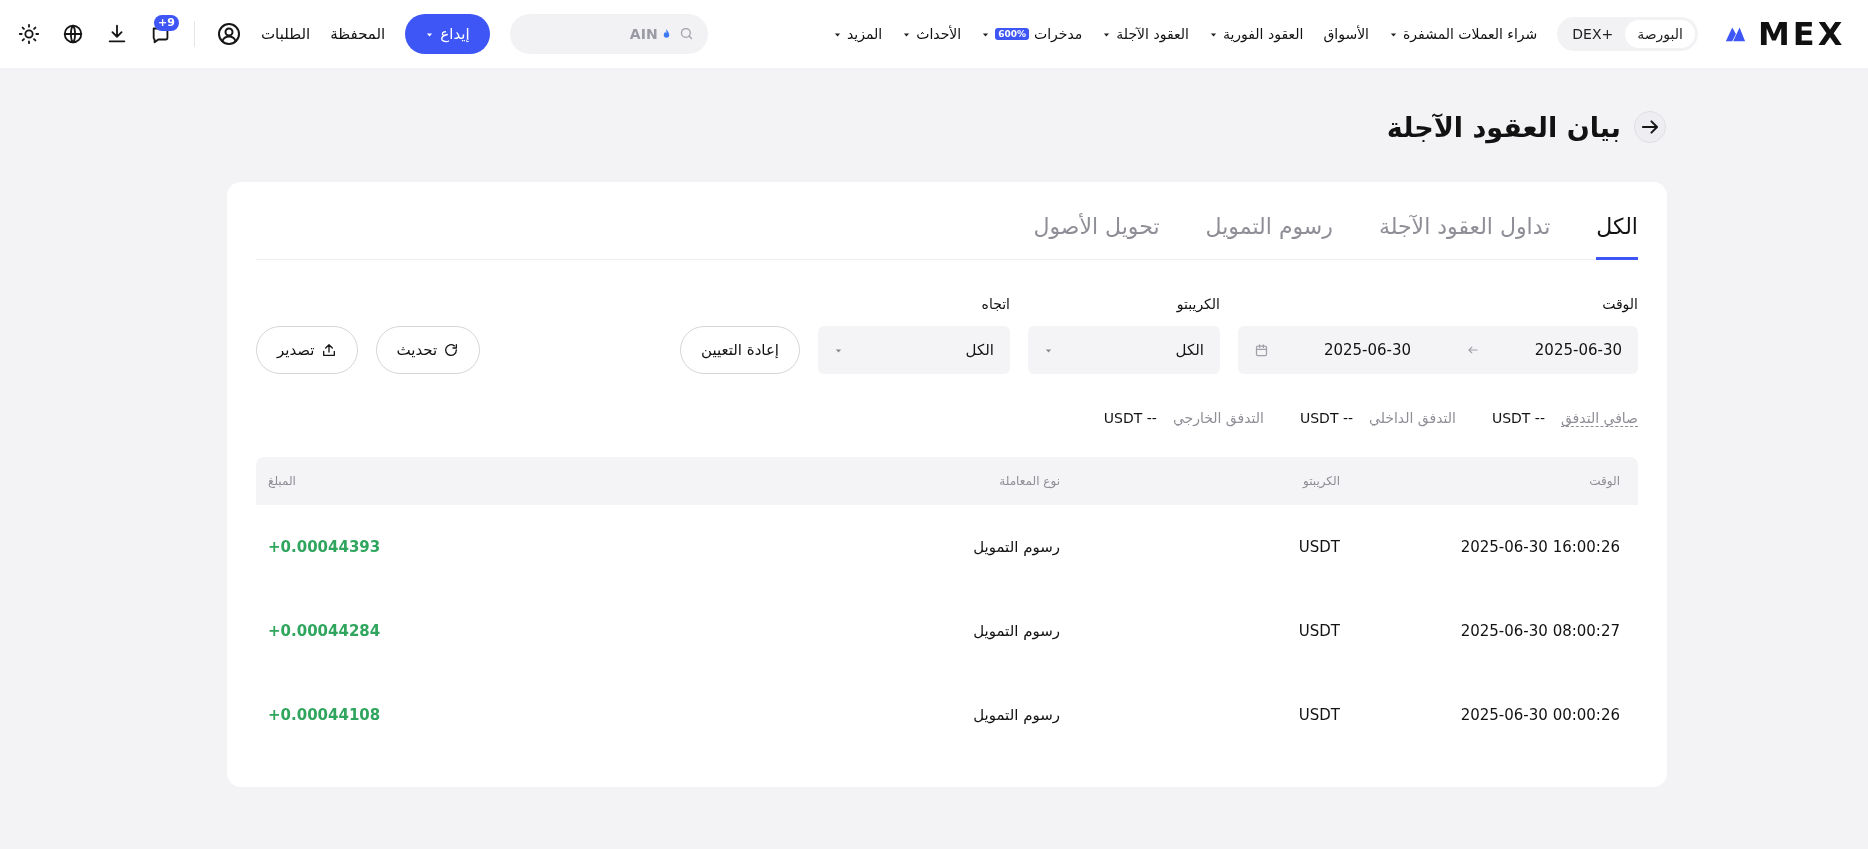 This screenshot has height=849, width=1868. What do you see at coordinates (451, 350) in the screenshot?
I see `refresh-icon` at bounding box center [451, 350].